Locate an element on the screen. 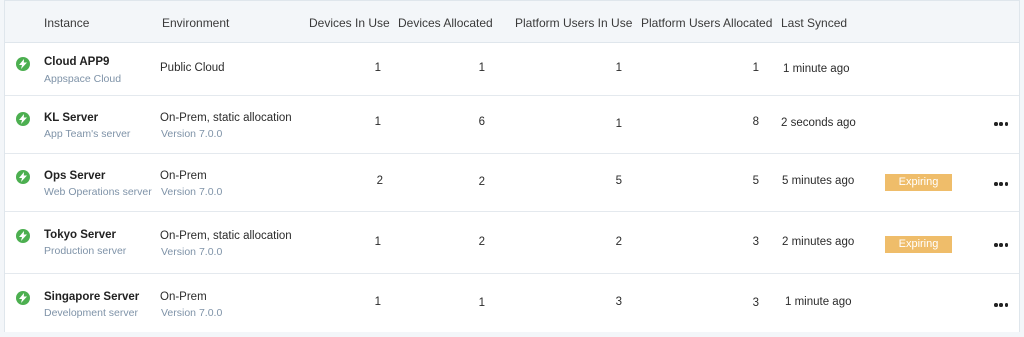  instance-name: Ops Server is located at coordinates (74, 176).